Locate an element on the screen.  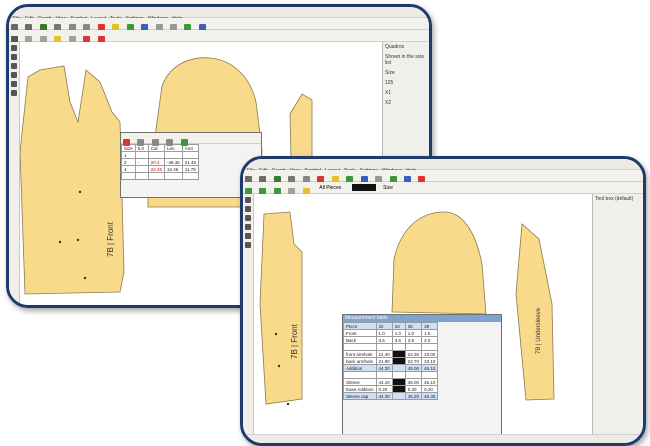
table-cell: 21.40 is located at coordinates (384, 354).